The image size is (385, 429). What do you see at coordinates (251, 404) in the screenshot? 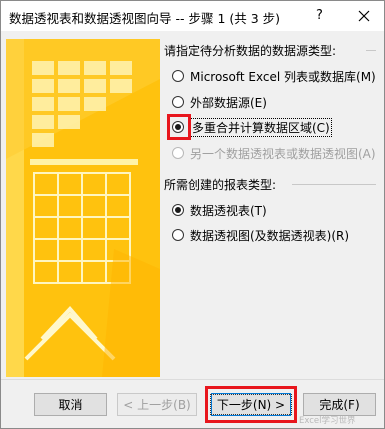
I see `next-button-highlight-box` at bounding box center [251, 404].